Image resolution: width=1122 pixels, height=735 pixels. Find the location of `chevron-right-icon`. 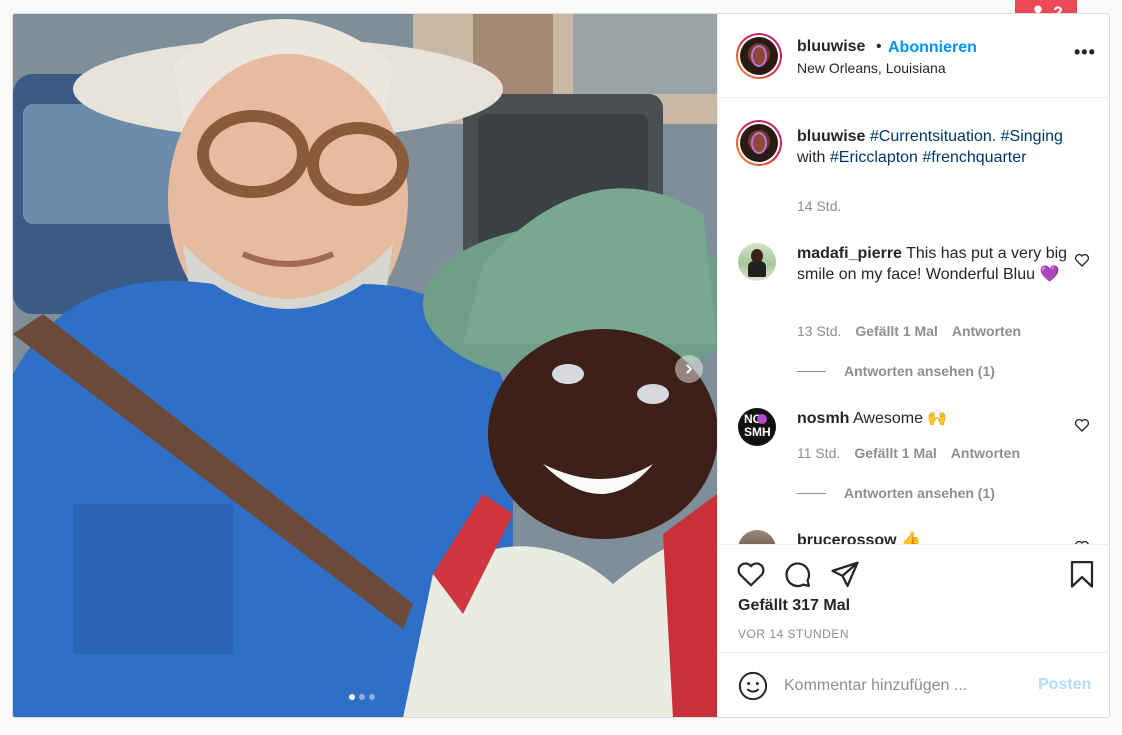

chevron-right-icon is located at coordinates (689, 369).